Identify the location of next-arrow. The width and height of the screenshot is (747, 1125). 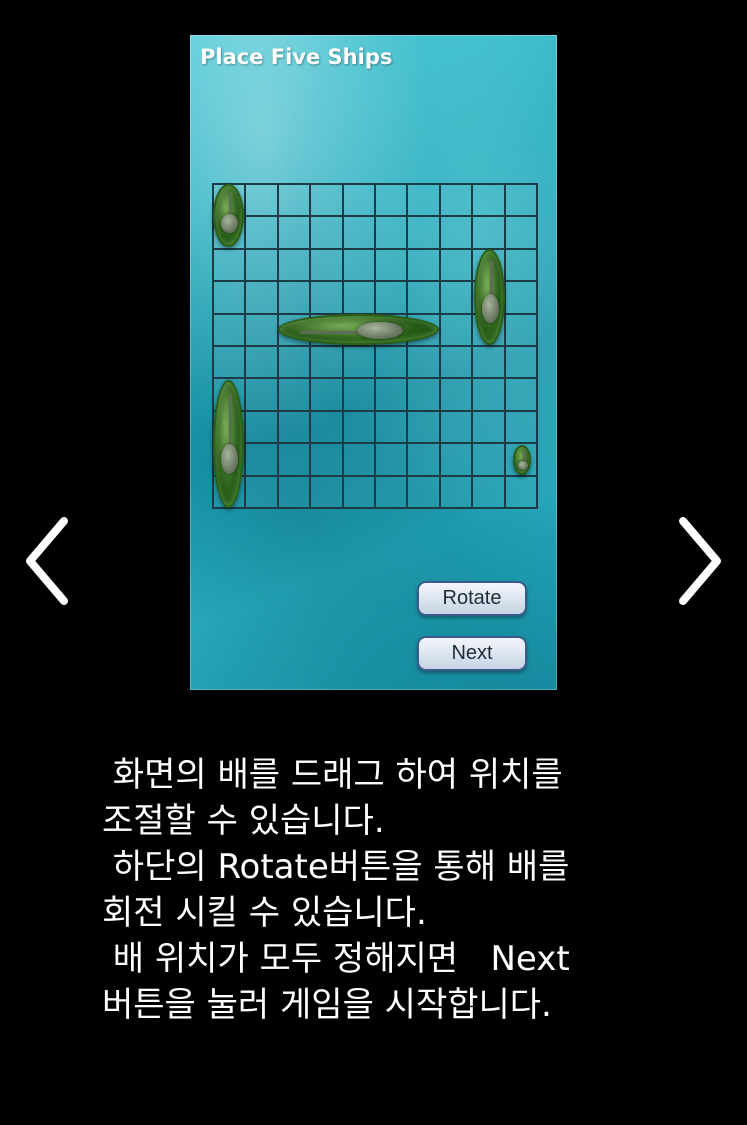
(700, 561).